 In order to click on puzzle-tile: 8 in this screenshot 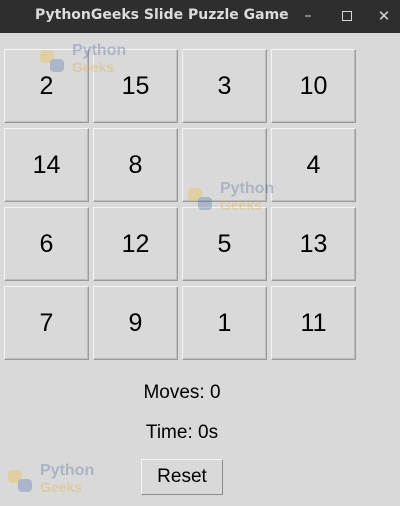, I will do `click(135, 165)`.